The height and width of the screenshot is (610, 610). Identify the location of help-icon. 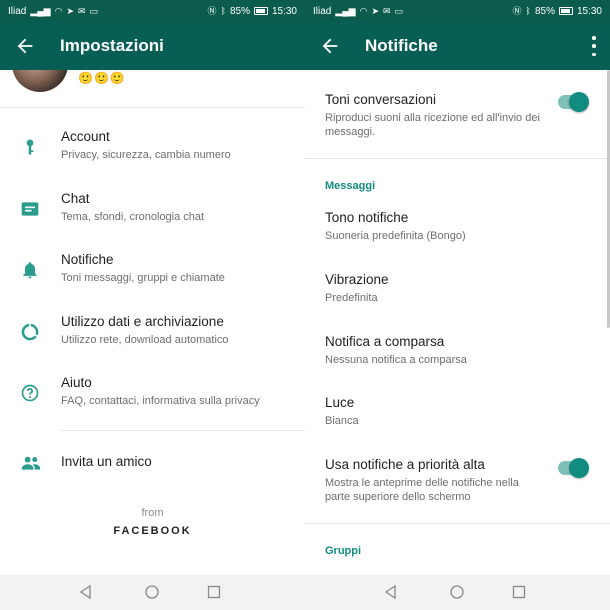
(30, 393).